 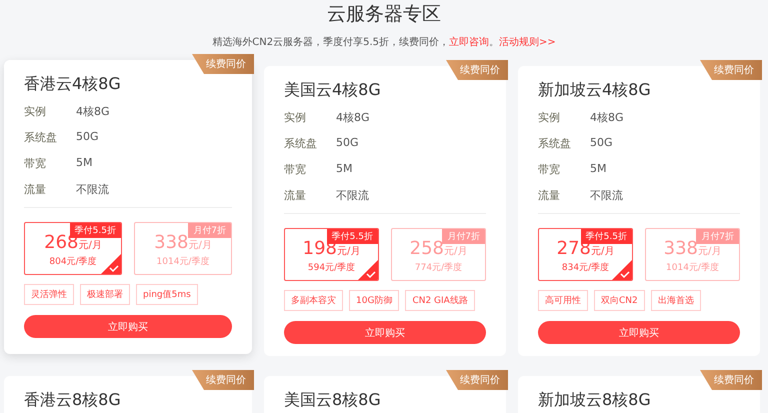 What do you see at coordinates (563, 300) in the screenshot?
I see `feature-tag: 高可用性` at bounding box center [563, 300].